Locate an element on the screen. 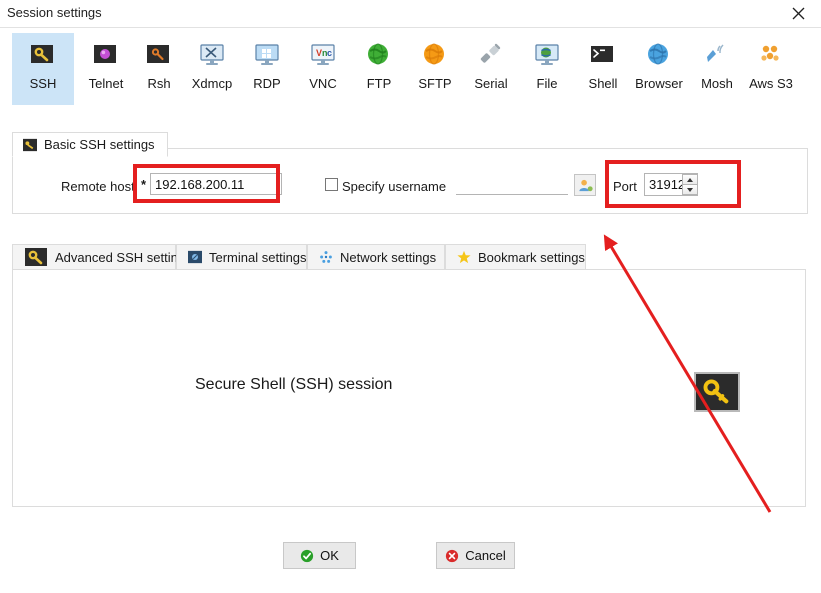 Image resolution: width=821 pixels, height=593 pixels. ssh-key-badge is located at coordinates (717, 392).